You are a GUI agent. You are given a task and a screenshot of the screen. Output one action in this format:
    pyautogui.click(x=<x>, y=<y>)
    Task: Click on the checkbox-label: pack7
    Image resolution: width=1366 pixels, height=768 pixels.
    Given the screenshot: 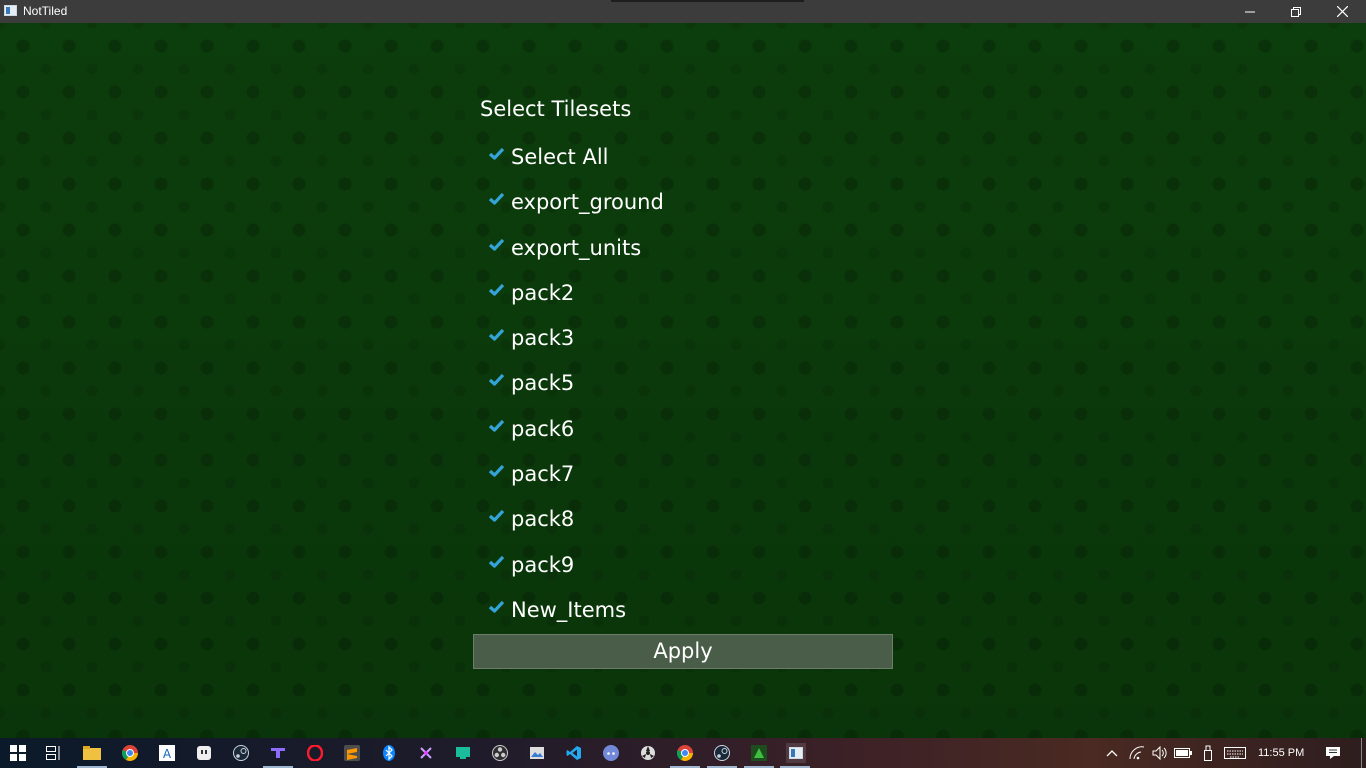 What is the action you would take?
    pyautogui.click(x=543, y=474)
    